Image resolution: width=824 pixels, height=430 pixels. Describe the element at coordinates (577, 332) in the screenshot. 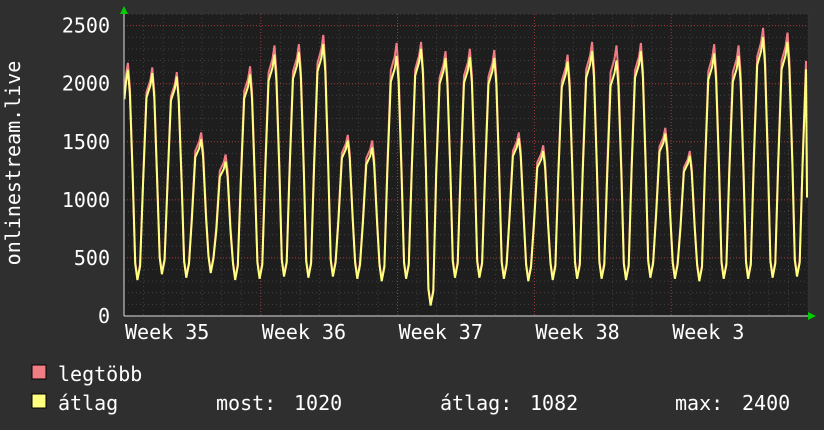

I see `x-tick-label: Week 38` at that location.